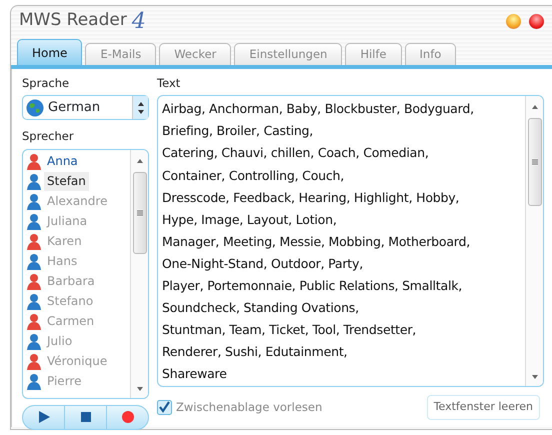 Image resolution: width=552 pixels, height=435 pixels. I want to click on version-number: 4, so click(139, 22).